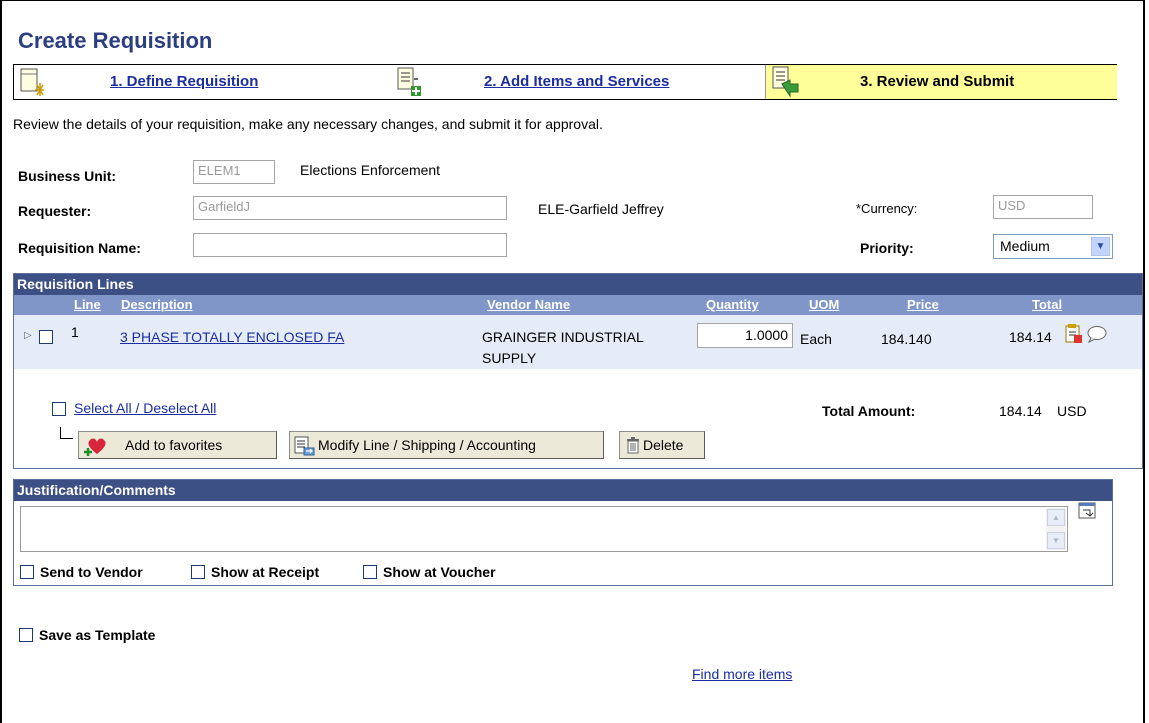 The image size is (1149, 723). Describe the element at coordinates (563, 490) in the screenshot. I see `justification-header: Justification/Comments` at that location.